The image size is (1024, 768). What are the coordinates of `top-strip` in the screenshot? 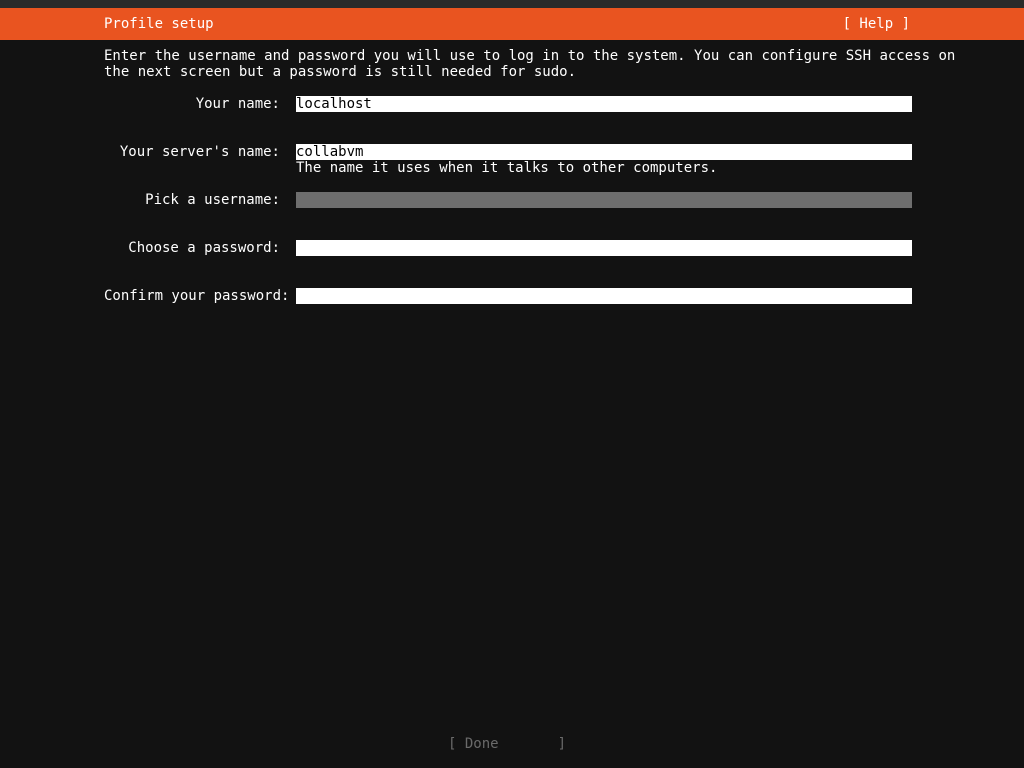 It's located at (512, 4).